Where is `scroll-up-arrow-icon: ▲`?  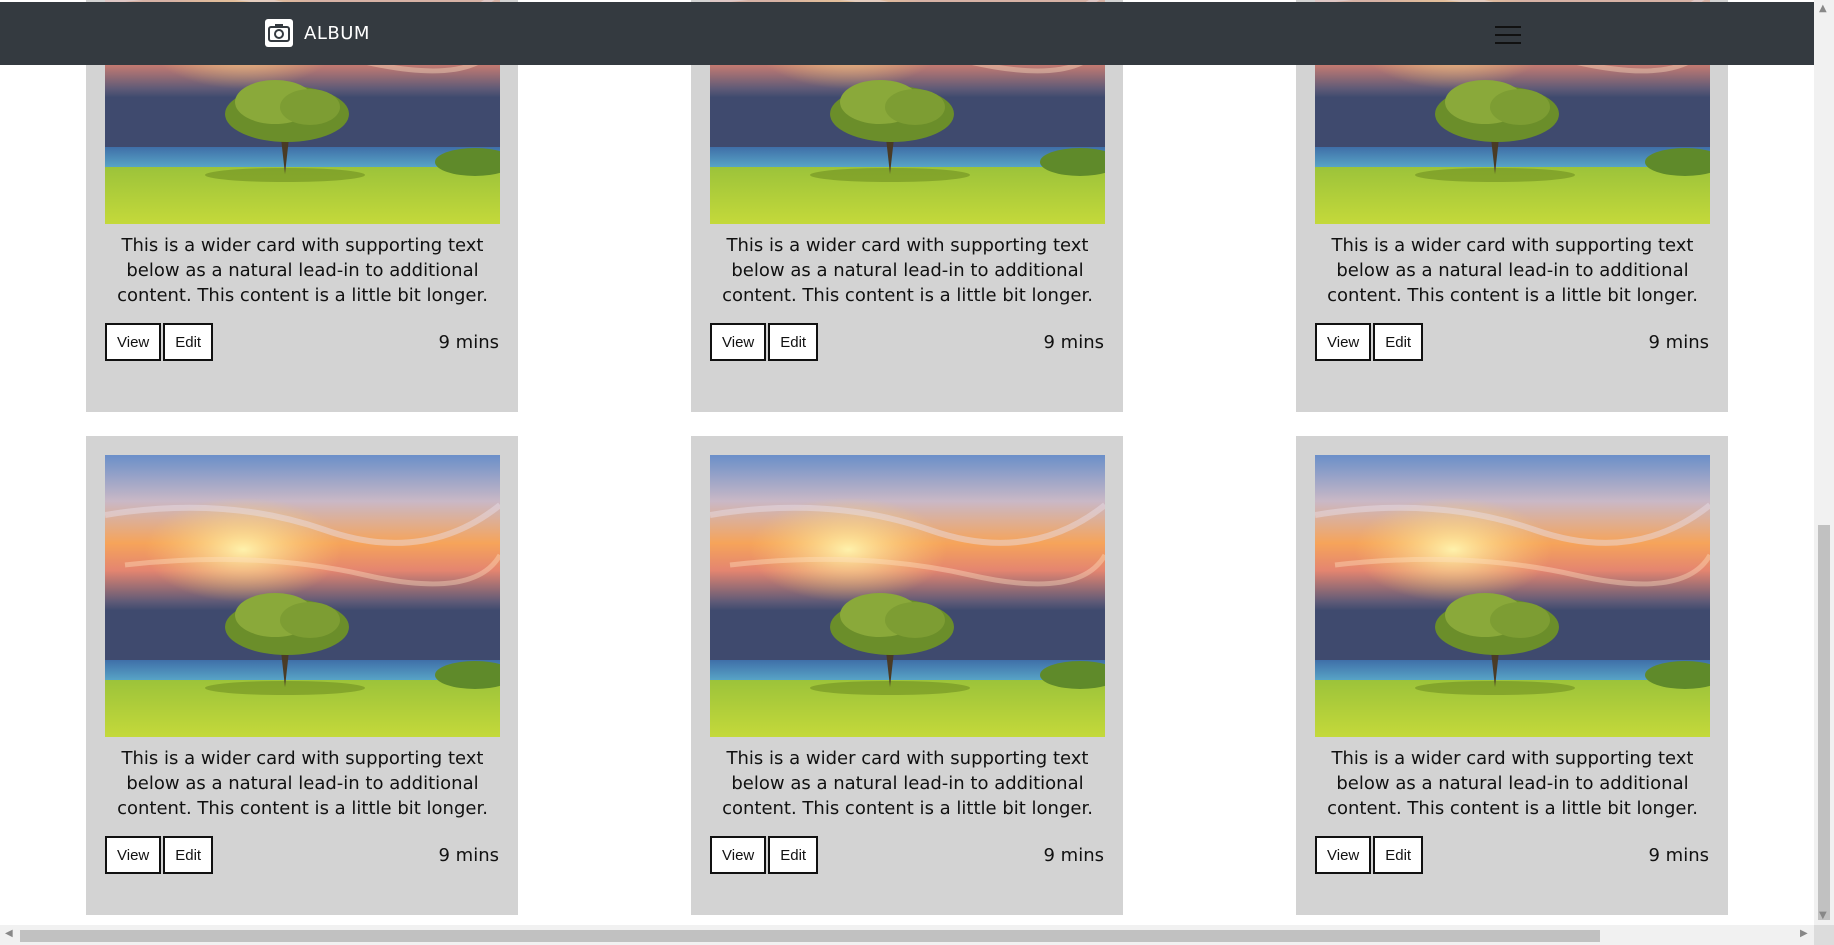 scroll-up-arrow-icon: ▲ is located at coordinates (1823, 8).